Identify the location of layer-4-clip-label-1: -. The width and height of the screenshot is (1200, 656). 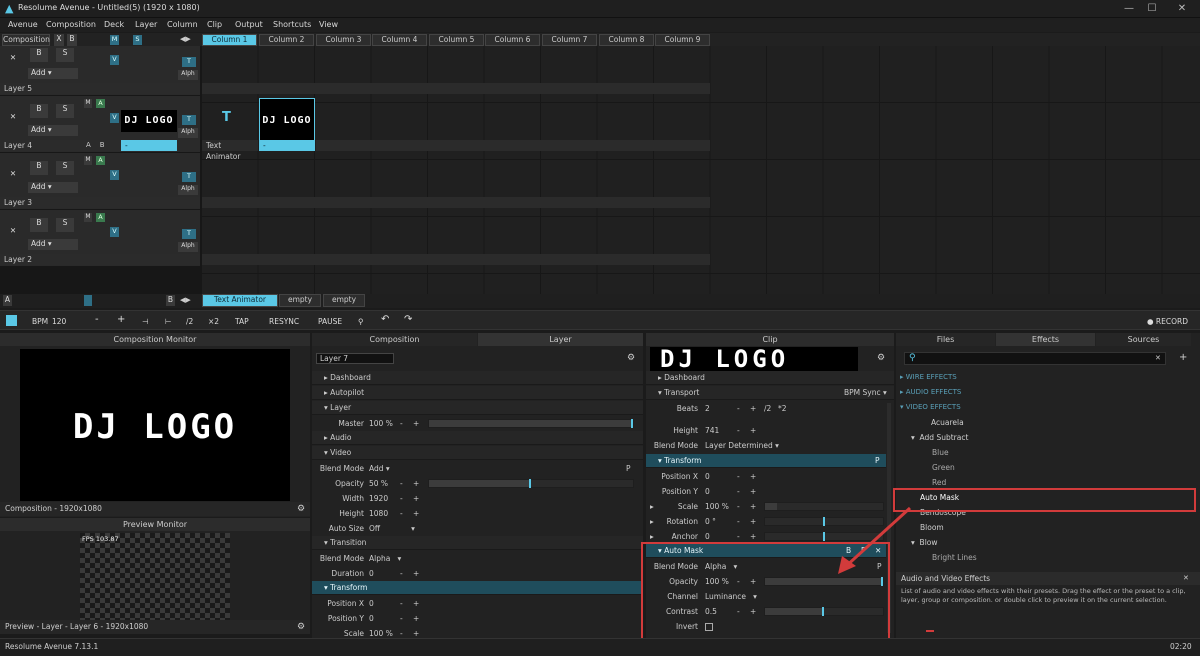
(149, 145).